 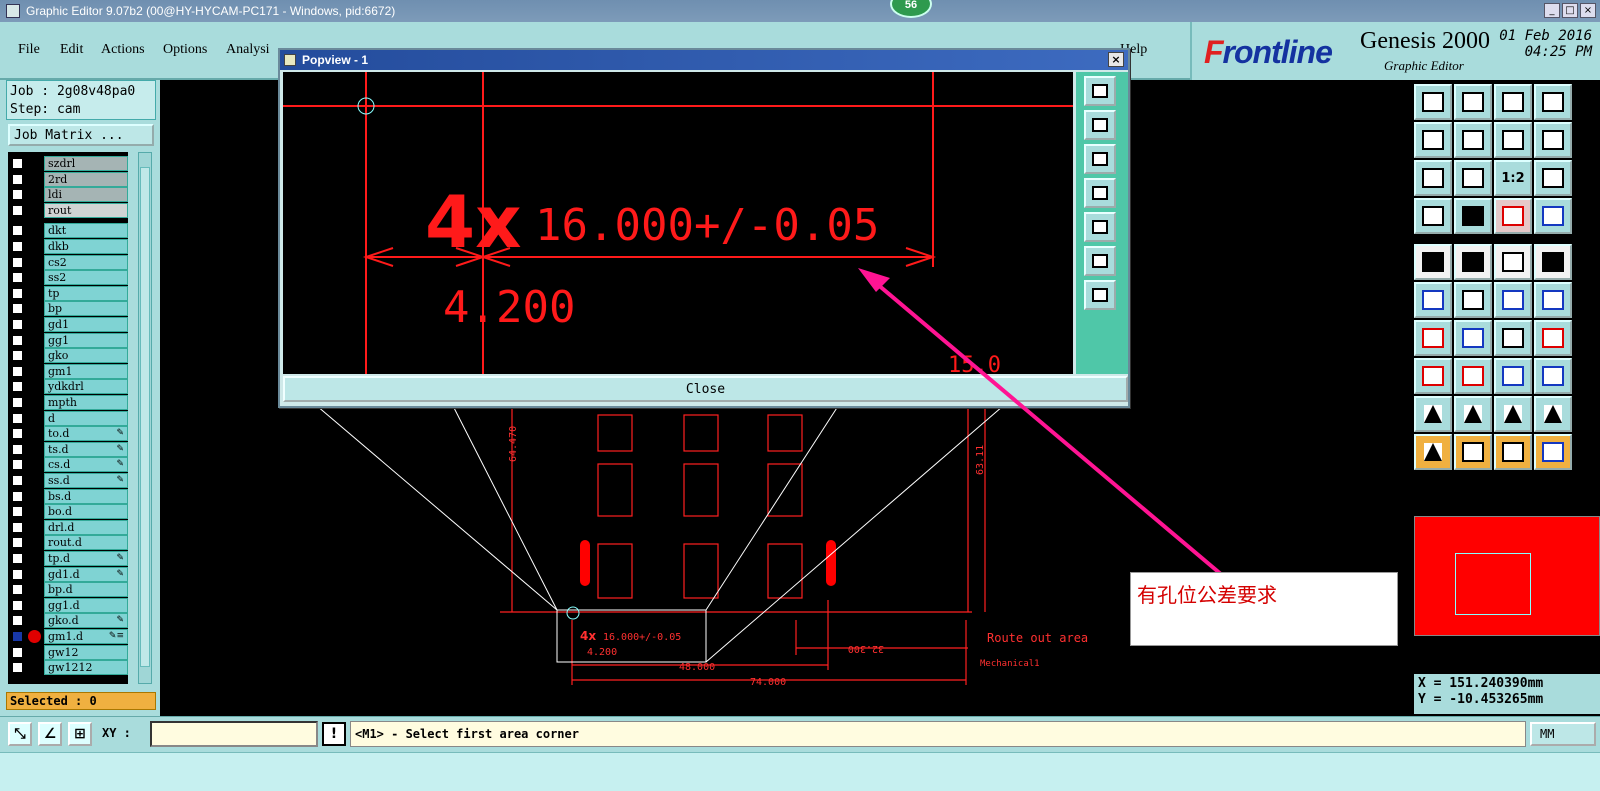 What do you see at coordinates (800, 771) in the screenshot?
I see `status-line` at bounding box center [800, 771].